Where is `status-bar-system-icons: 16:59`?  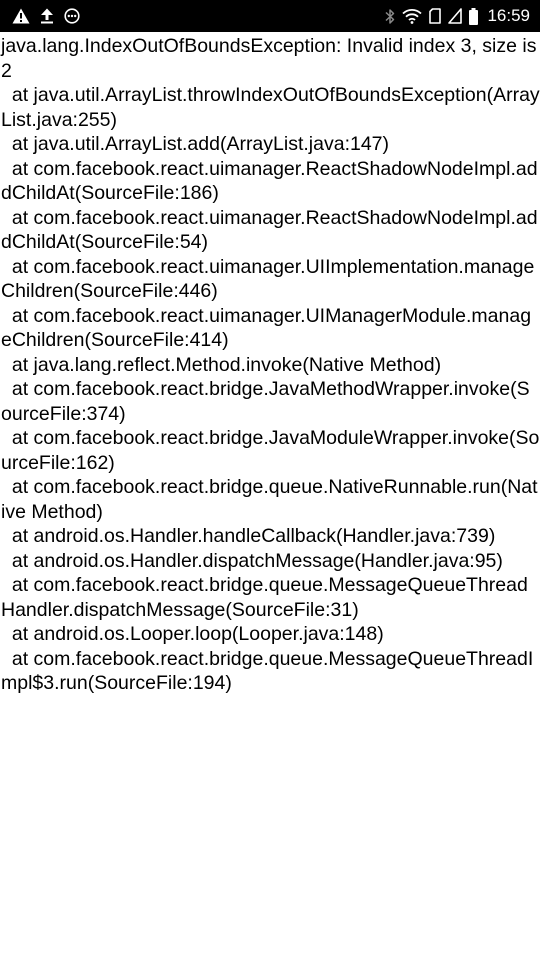 status-bar-system-icons: 16:59 is located at coordinates (457, 16).